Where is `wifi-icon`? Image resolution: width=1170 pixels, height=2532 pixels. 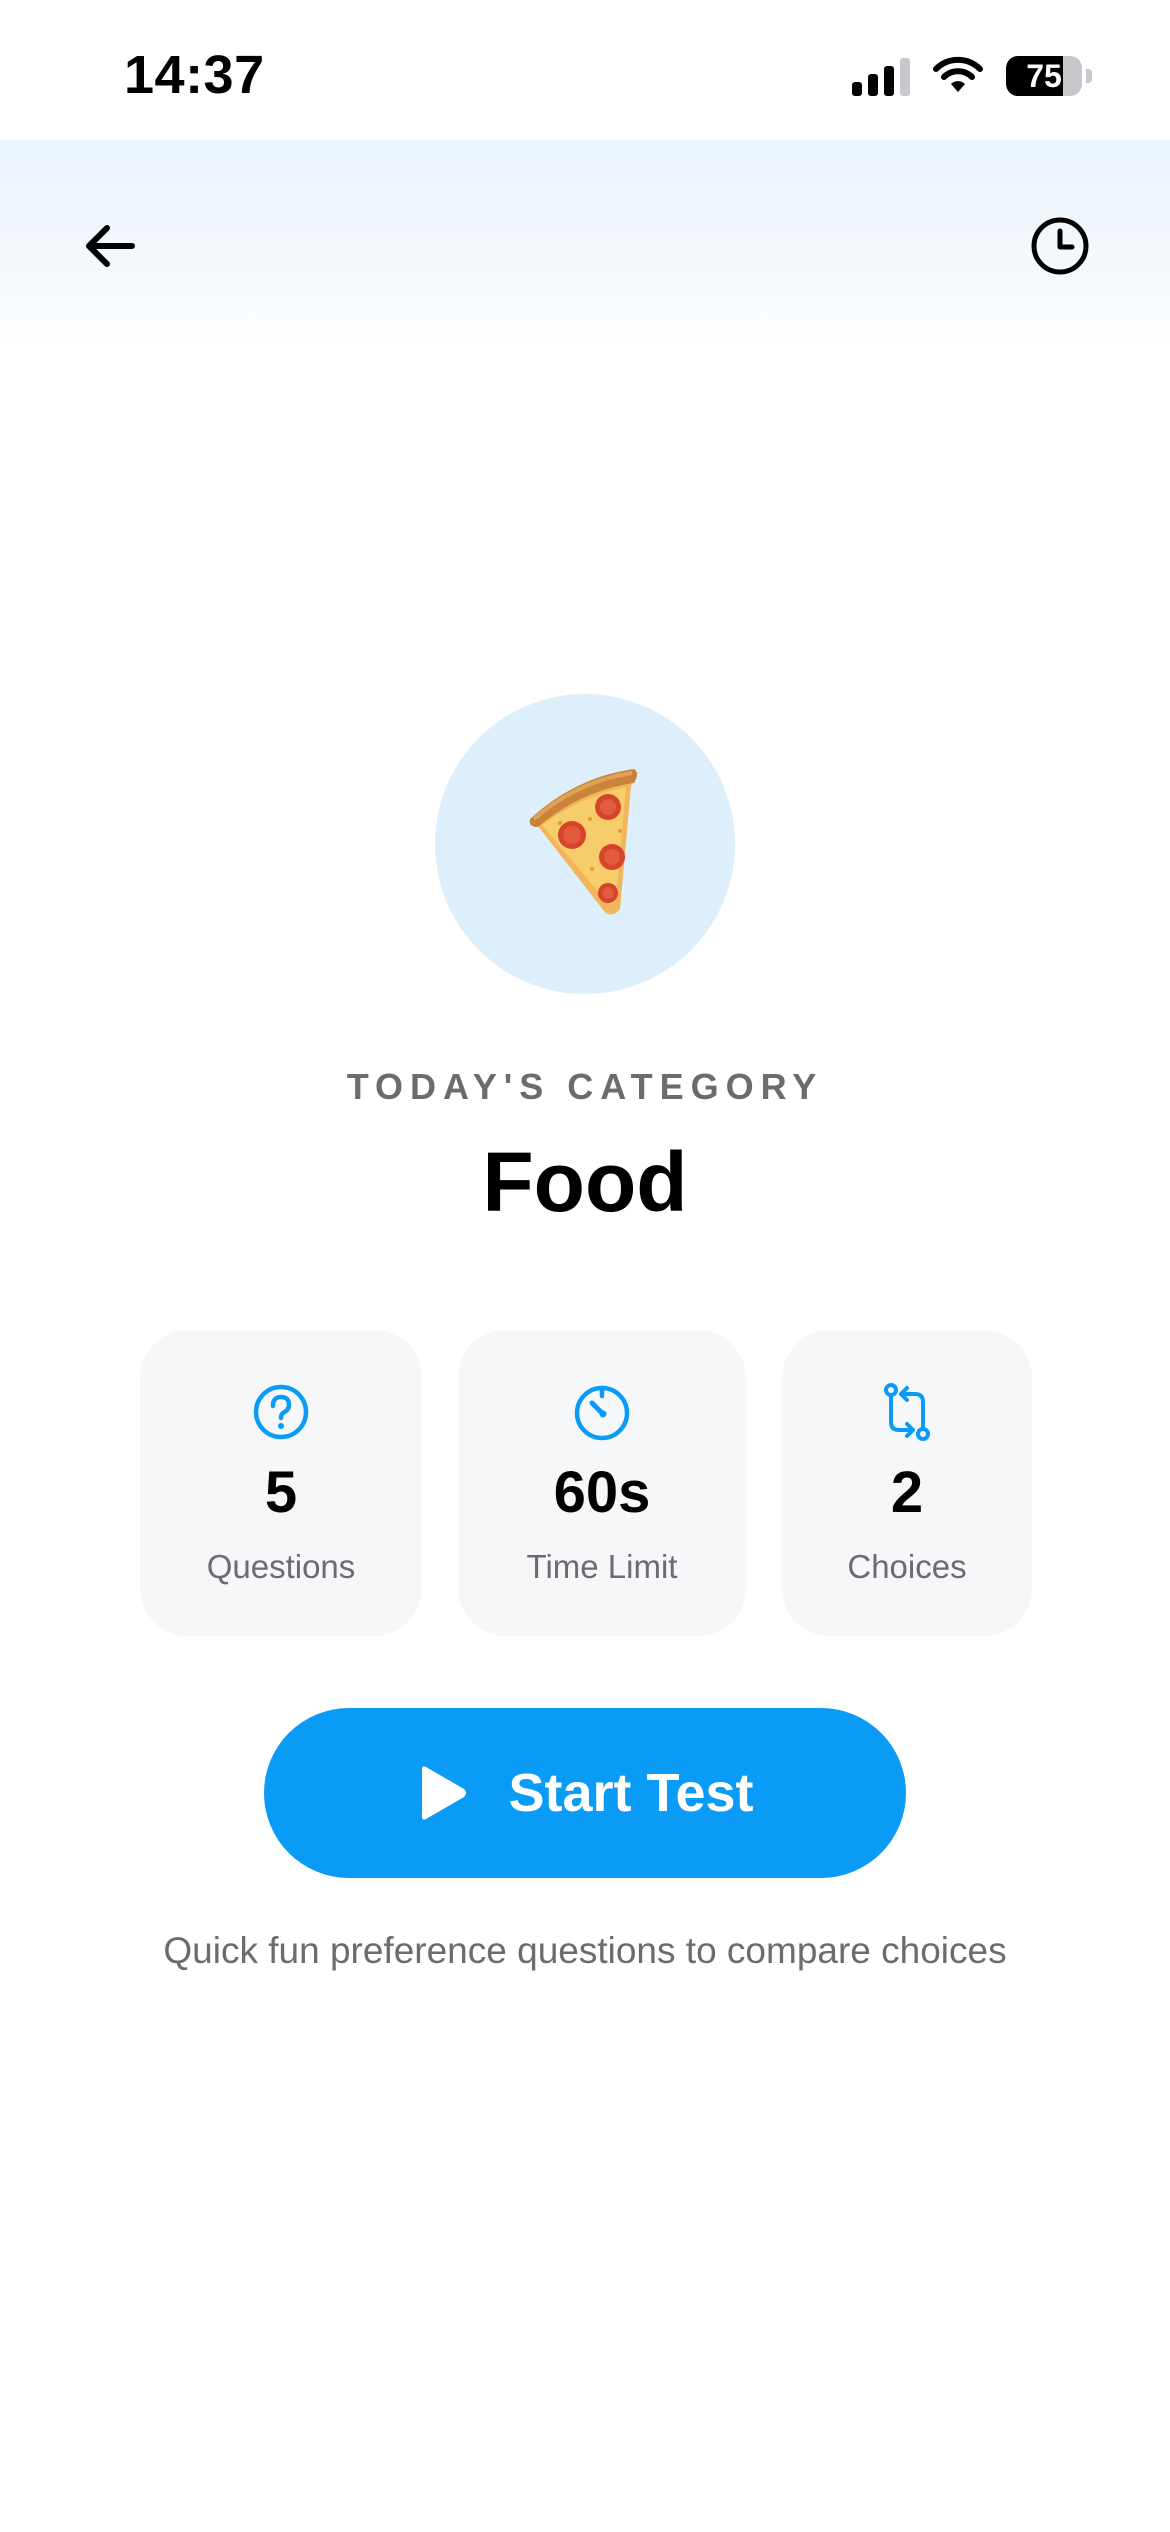
wifi-icon is located at coordinates (958, 74).